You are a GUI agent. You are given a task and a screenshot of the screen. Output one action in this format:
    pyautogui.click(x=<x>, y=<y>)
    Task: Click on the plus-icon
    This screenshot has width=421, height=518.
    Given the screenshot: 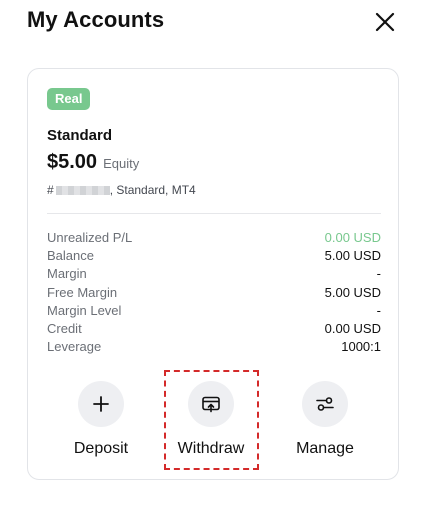 What is the action you would take?
    pyautogui.click(x=101, y=404)
    